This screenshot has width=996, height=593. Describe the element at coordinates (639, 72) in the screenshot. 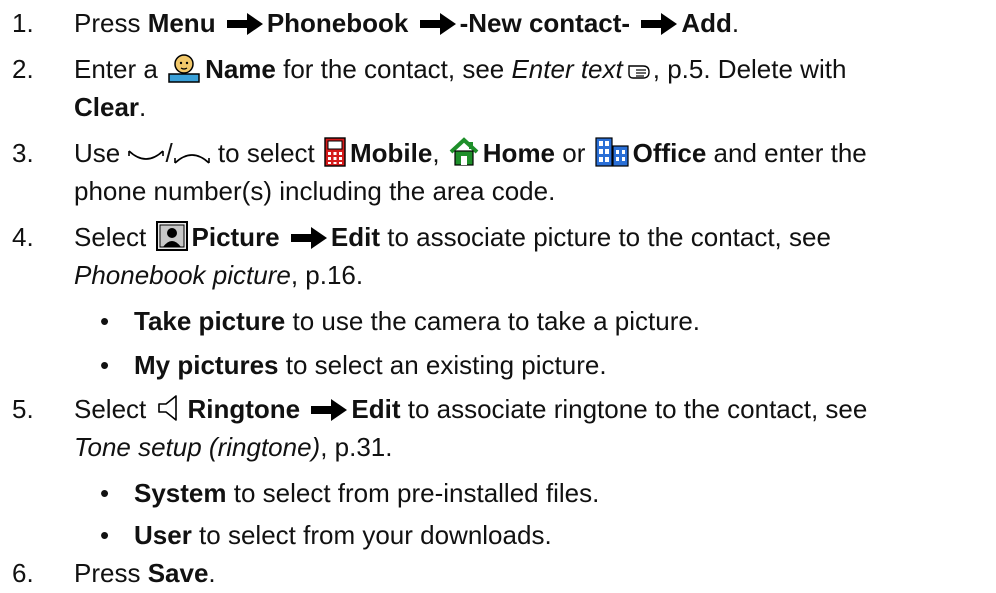

I see `hand-pointer-icon` at that location.